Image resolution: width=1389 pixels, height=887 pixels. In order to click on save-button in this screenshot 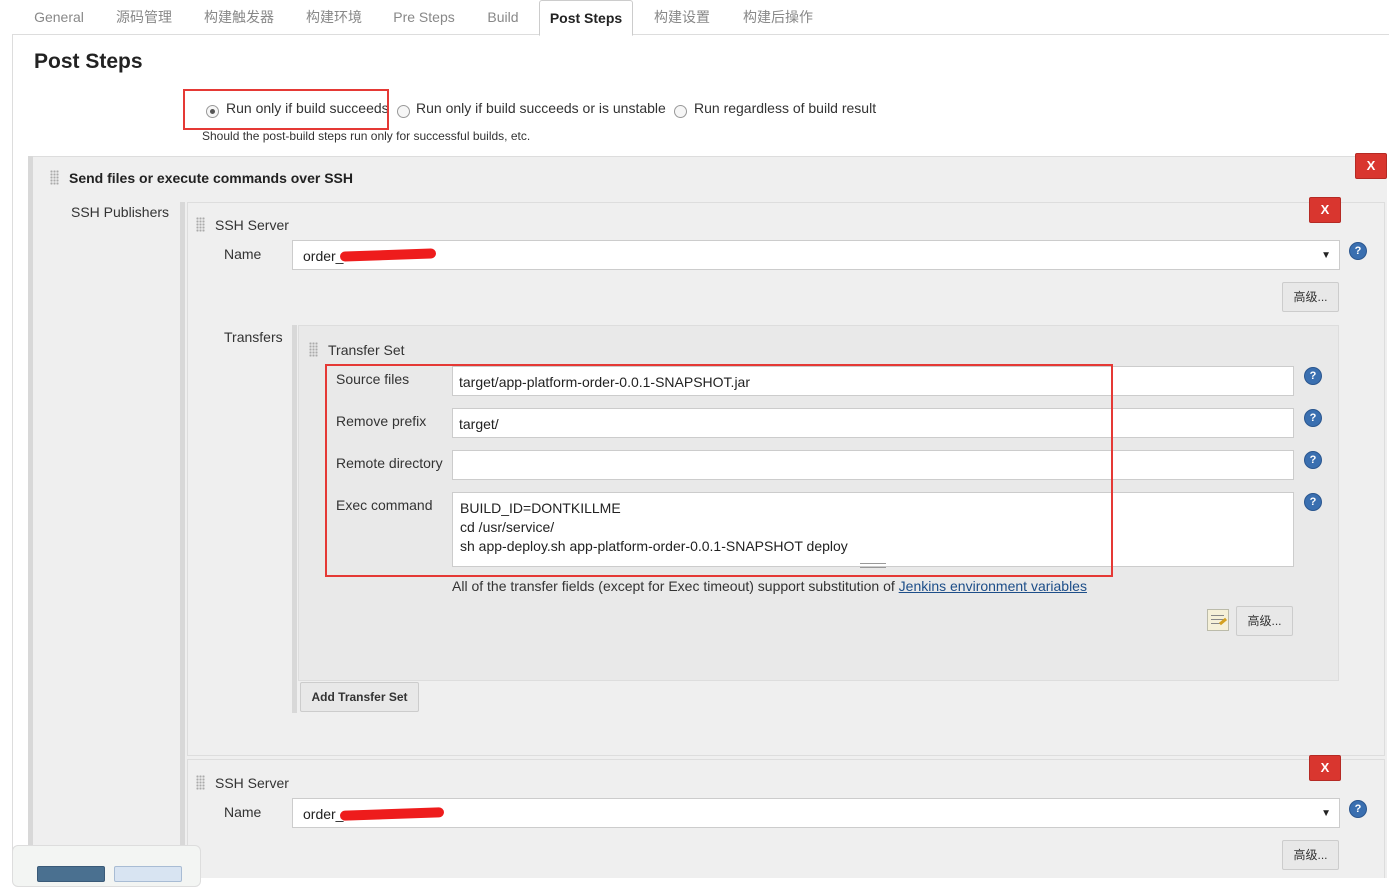, I will do `click(71, 874)`.